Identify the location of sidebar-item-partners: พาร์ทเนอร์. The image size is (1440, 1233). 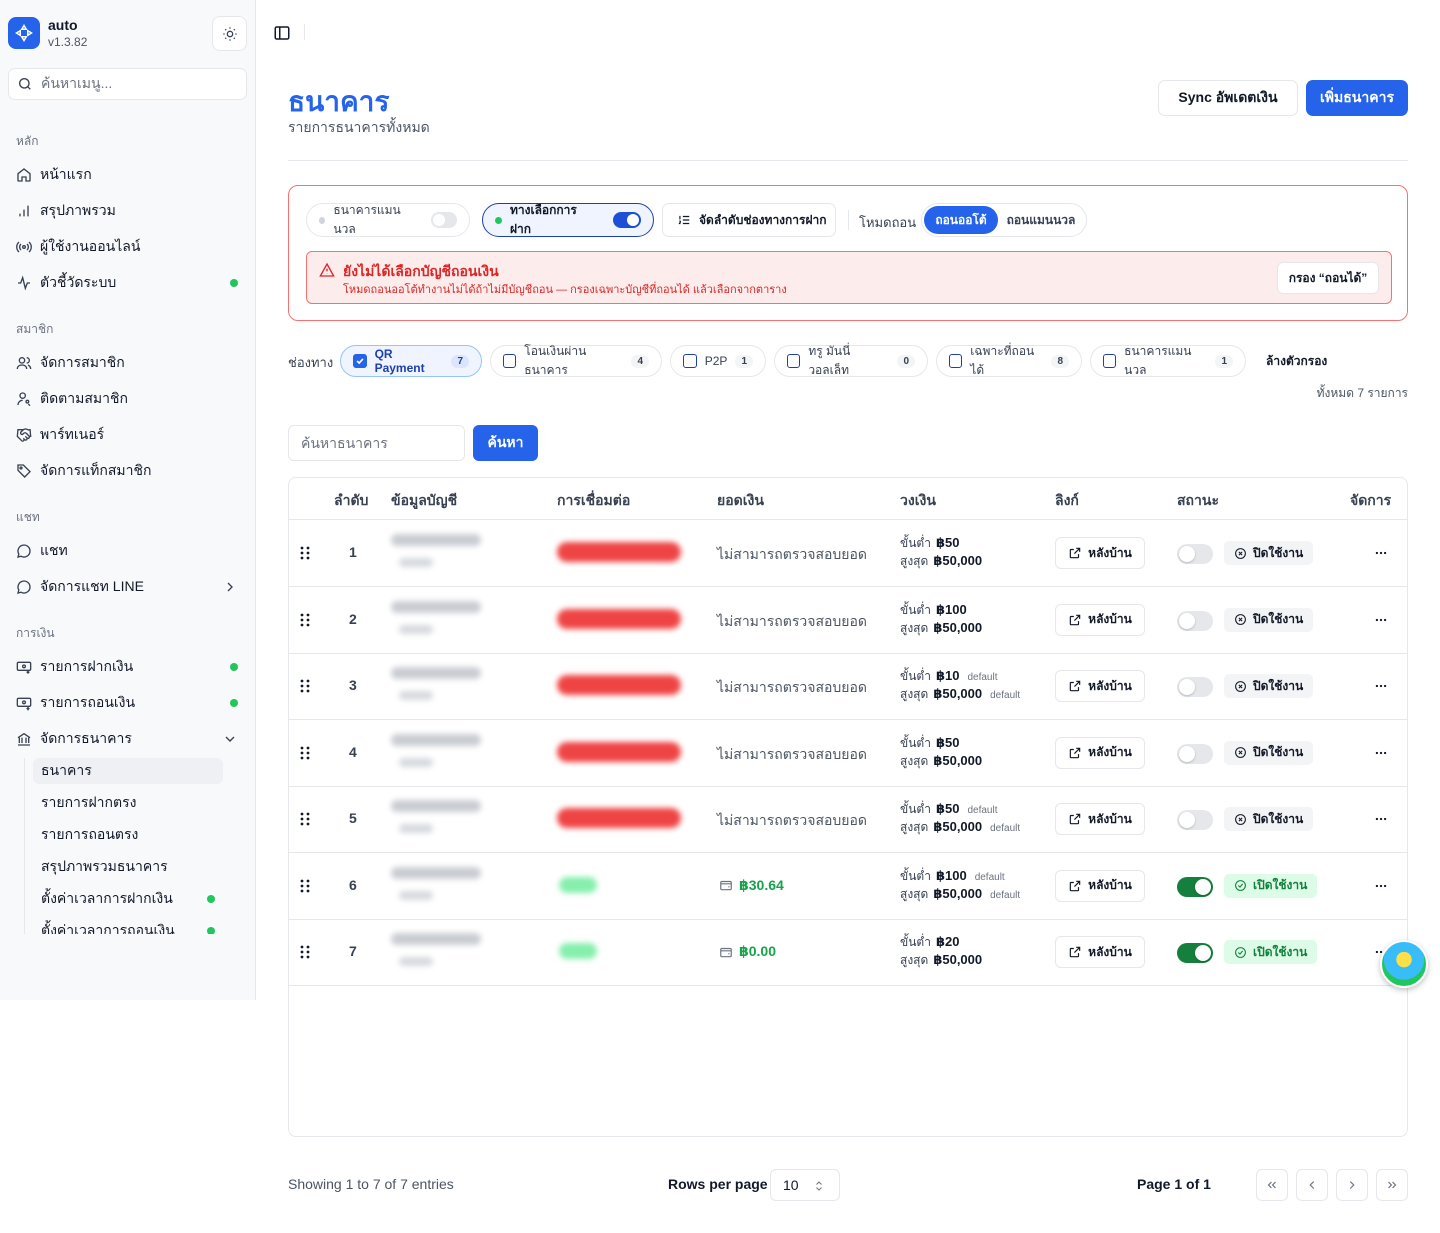
(128, 435).